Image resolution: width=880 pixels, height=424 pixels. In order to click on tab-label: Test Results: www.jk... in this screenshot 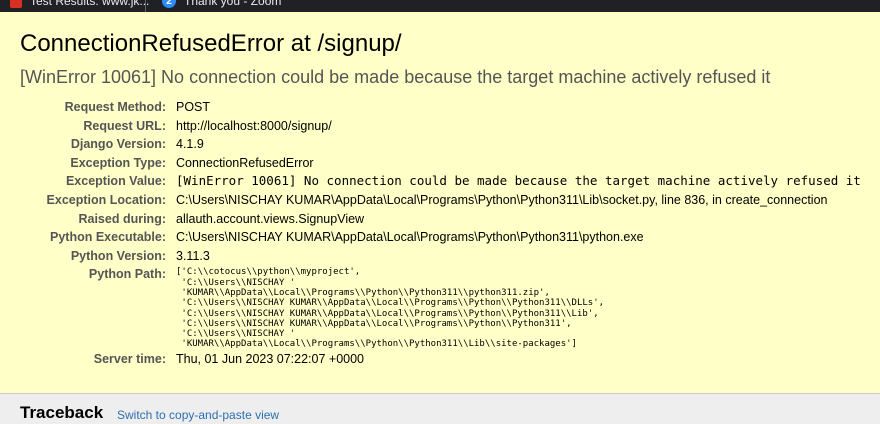, I will do `click(90, 4)`.